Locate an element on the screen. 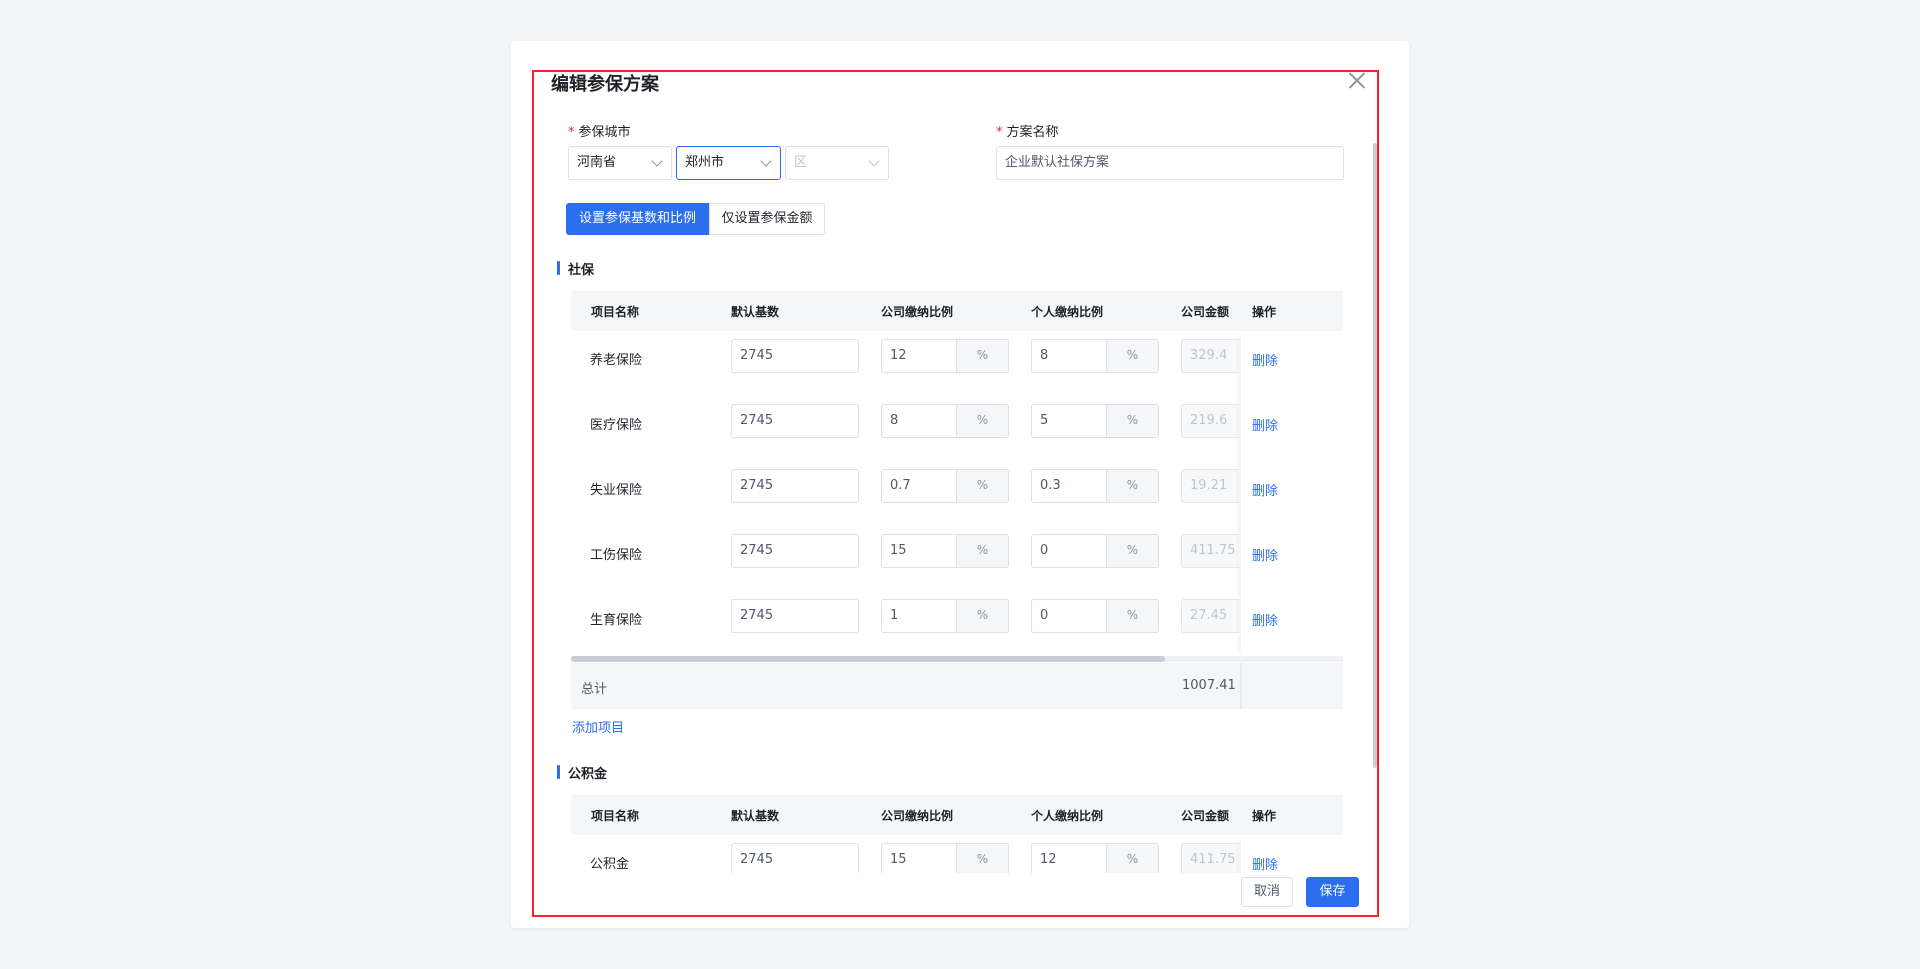 The height and width of the screenshot is (969, 1920). row-item-name: 养老保险 is located at coordinates (616, 360).